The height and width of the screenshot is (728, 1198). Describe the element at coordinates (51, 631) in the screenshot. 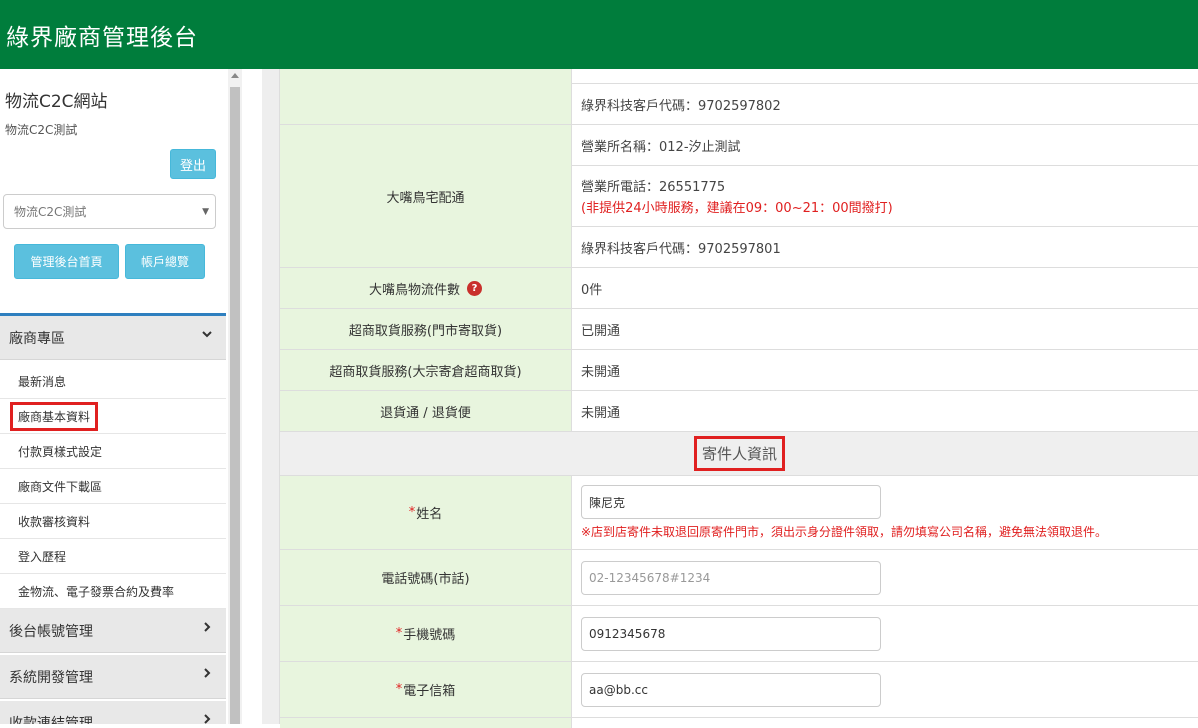

I see `menu-account-mgmt-label: 後台帳號管理` at that location.